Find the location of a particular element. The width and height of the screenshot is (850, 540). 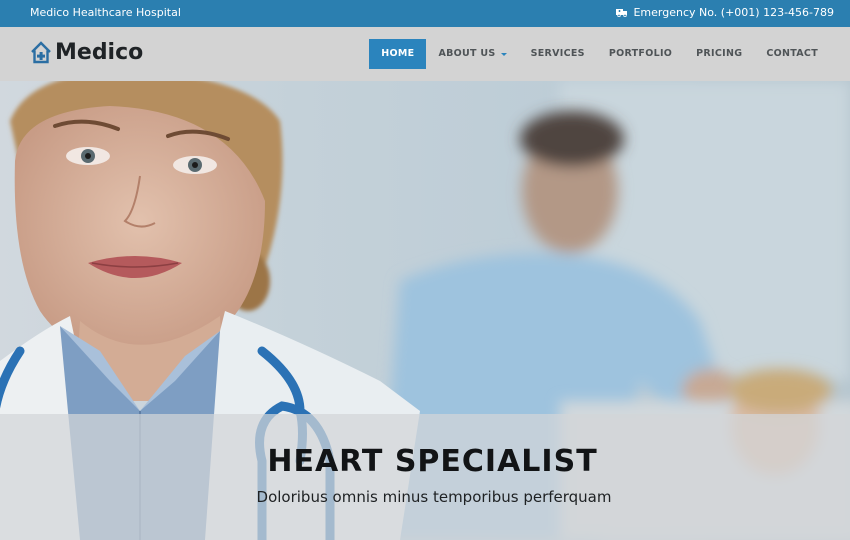

hero-title: HEART SPECIALIST is located at coordinates (432, 461).